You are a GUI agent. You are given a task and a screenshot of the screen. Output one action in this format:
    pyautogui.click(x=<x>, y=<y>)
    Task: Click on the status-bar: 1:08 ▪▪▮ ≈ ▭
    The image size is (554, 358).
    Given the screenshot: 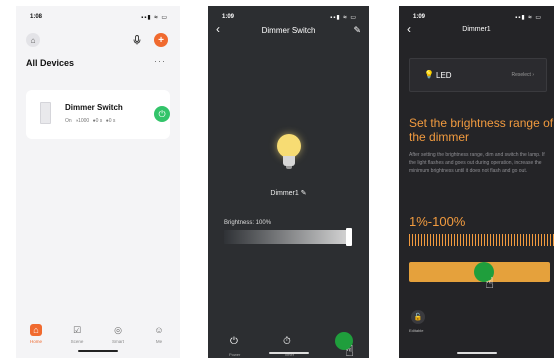 What is the action you would take?
    pyautogui.click(x=99, y=19)
    